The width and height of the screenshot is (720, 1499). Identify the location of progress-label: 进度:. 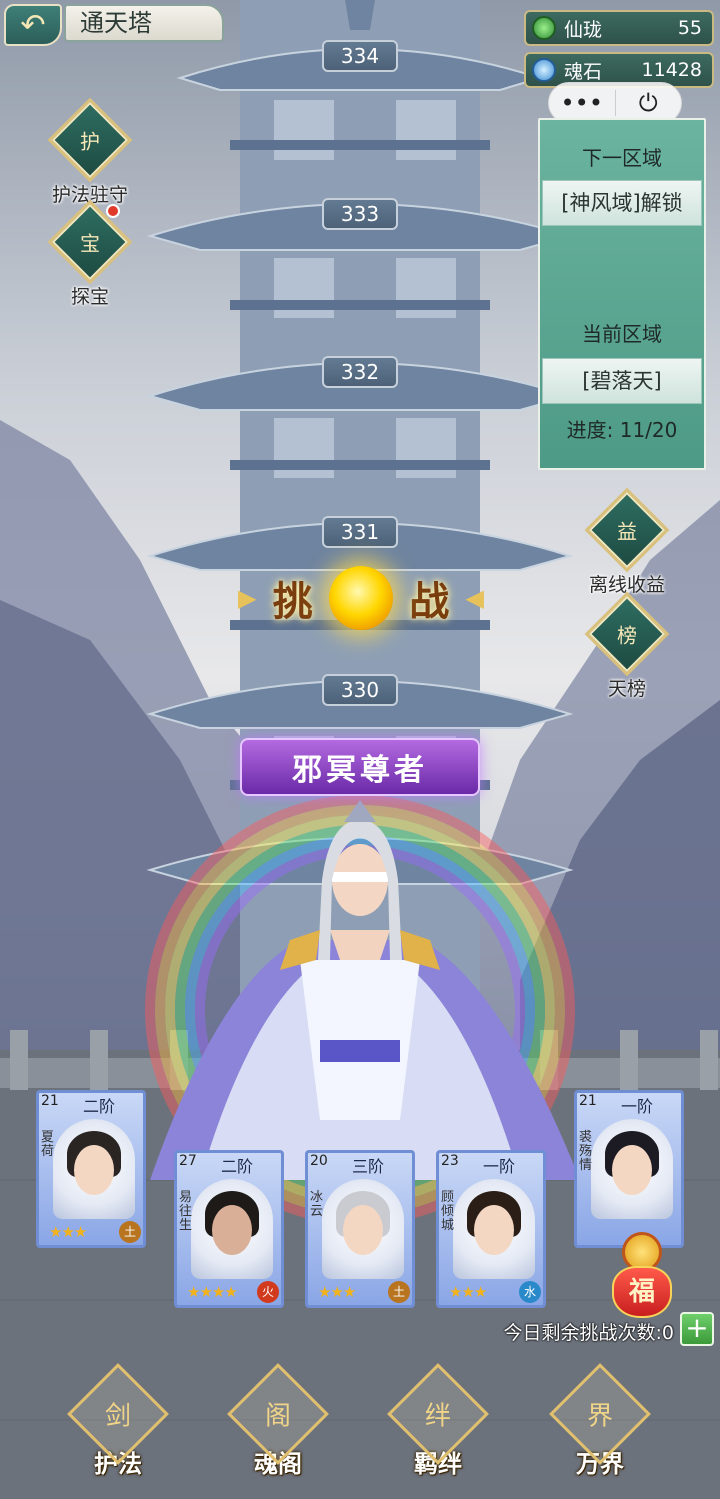
(590, 430).